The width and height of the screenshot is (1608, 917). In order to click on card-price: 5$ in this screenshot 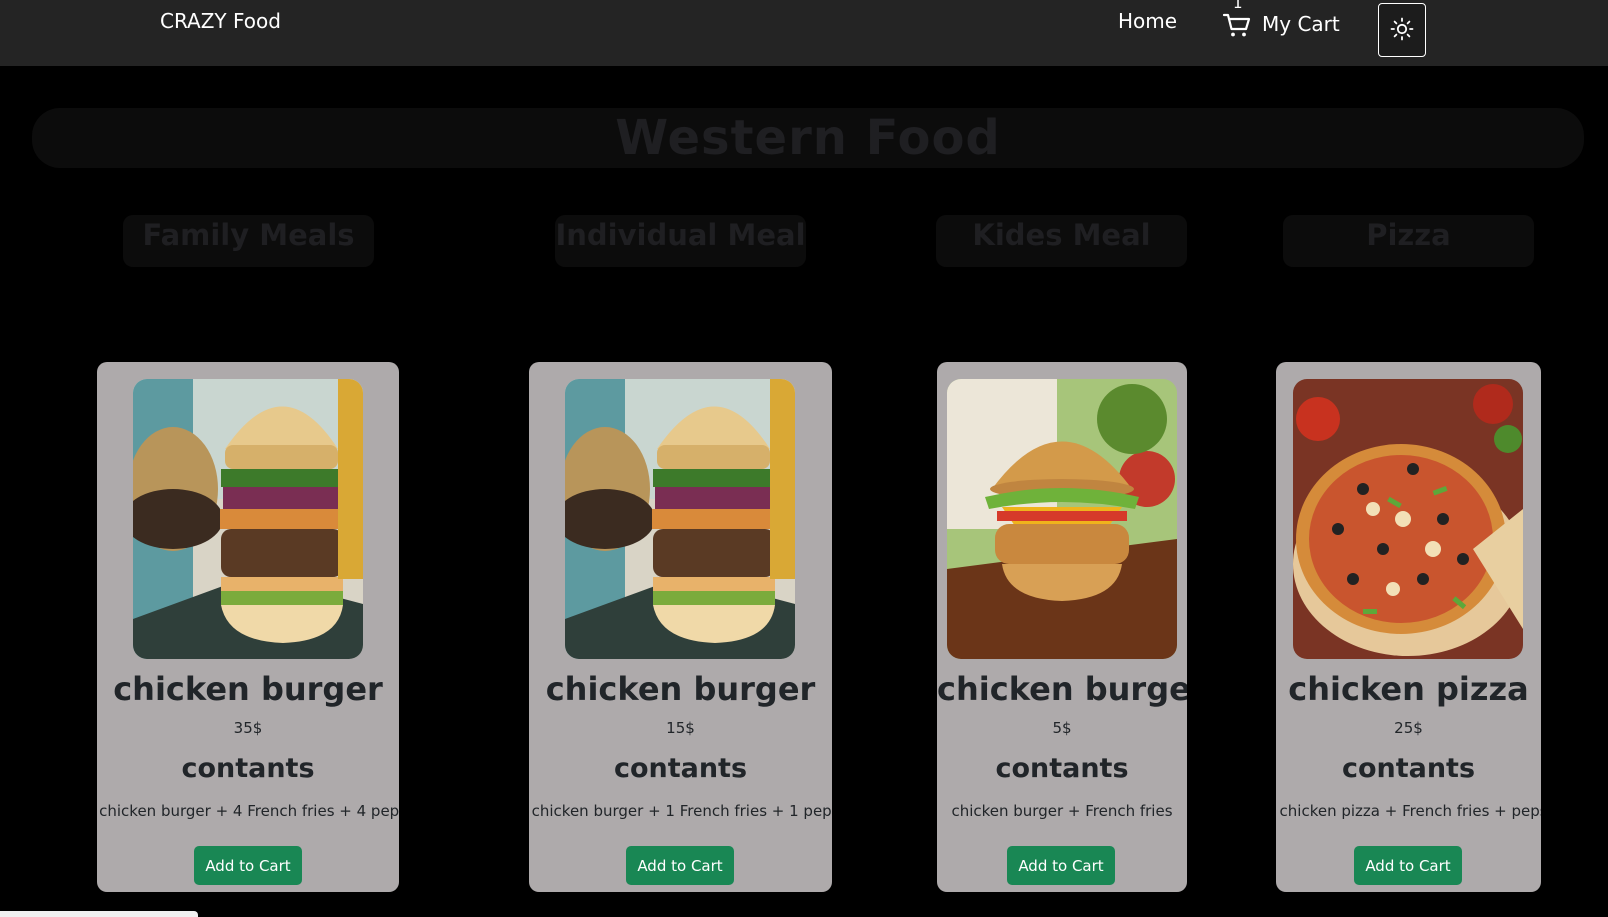, I will do `click(1062, 728)`.